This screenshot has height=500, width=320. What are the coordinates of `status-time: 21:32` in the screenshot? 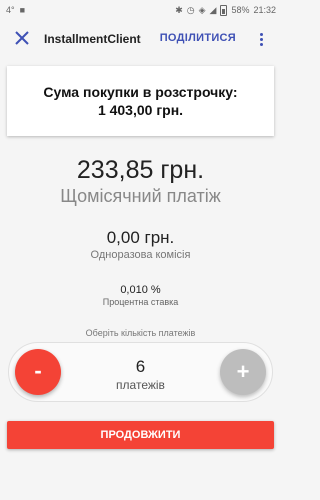 It's located at (264, 10).